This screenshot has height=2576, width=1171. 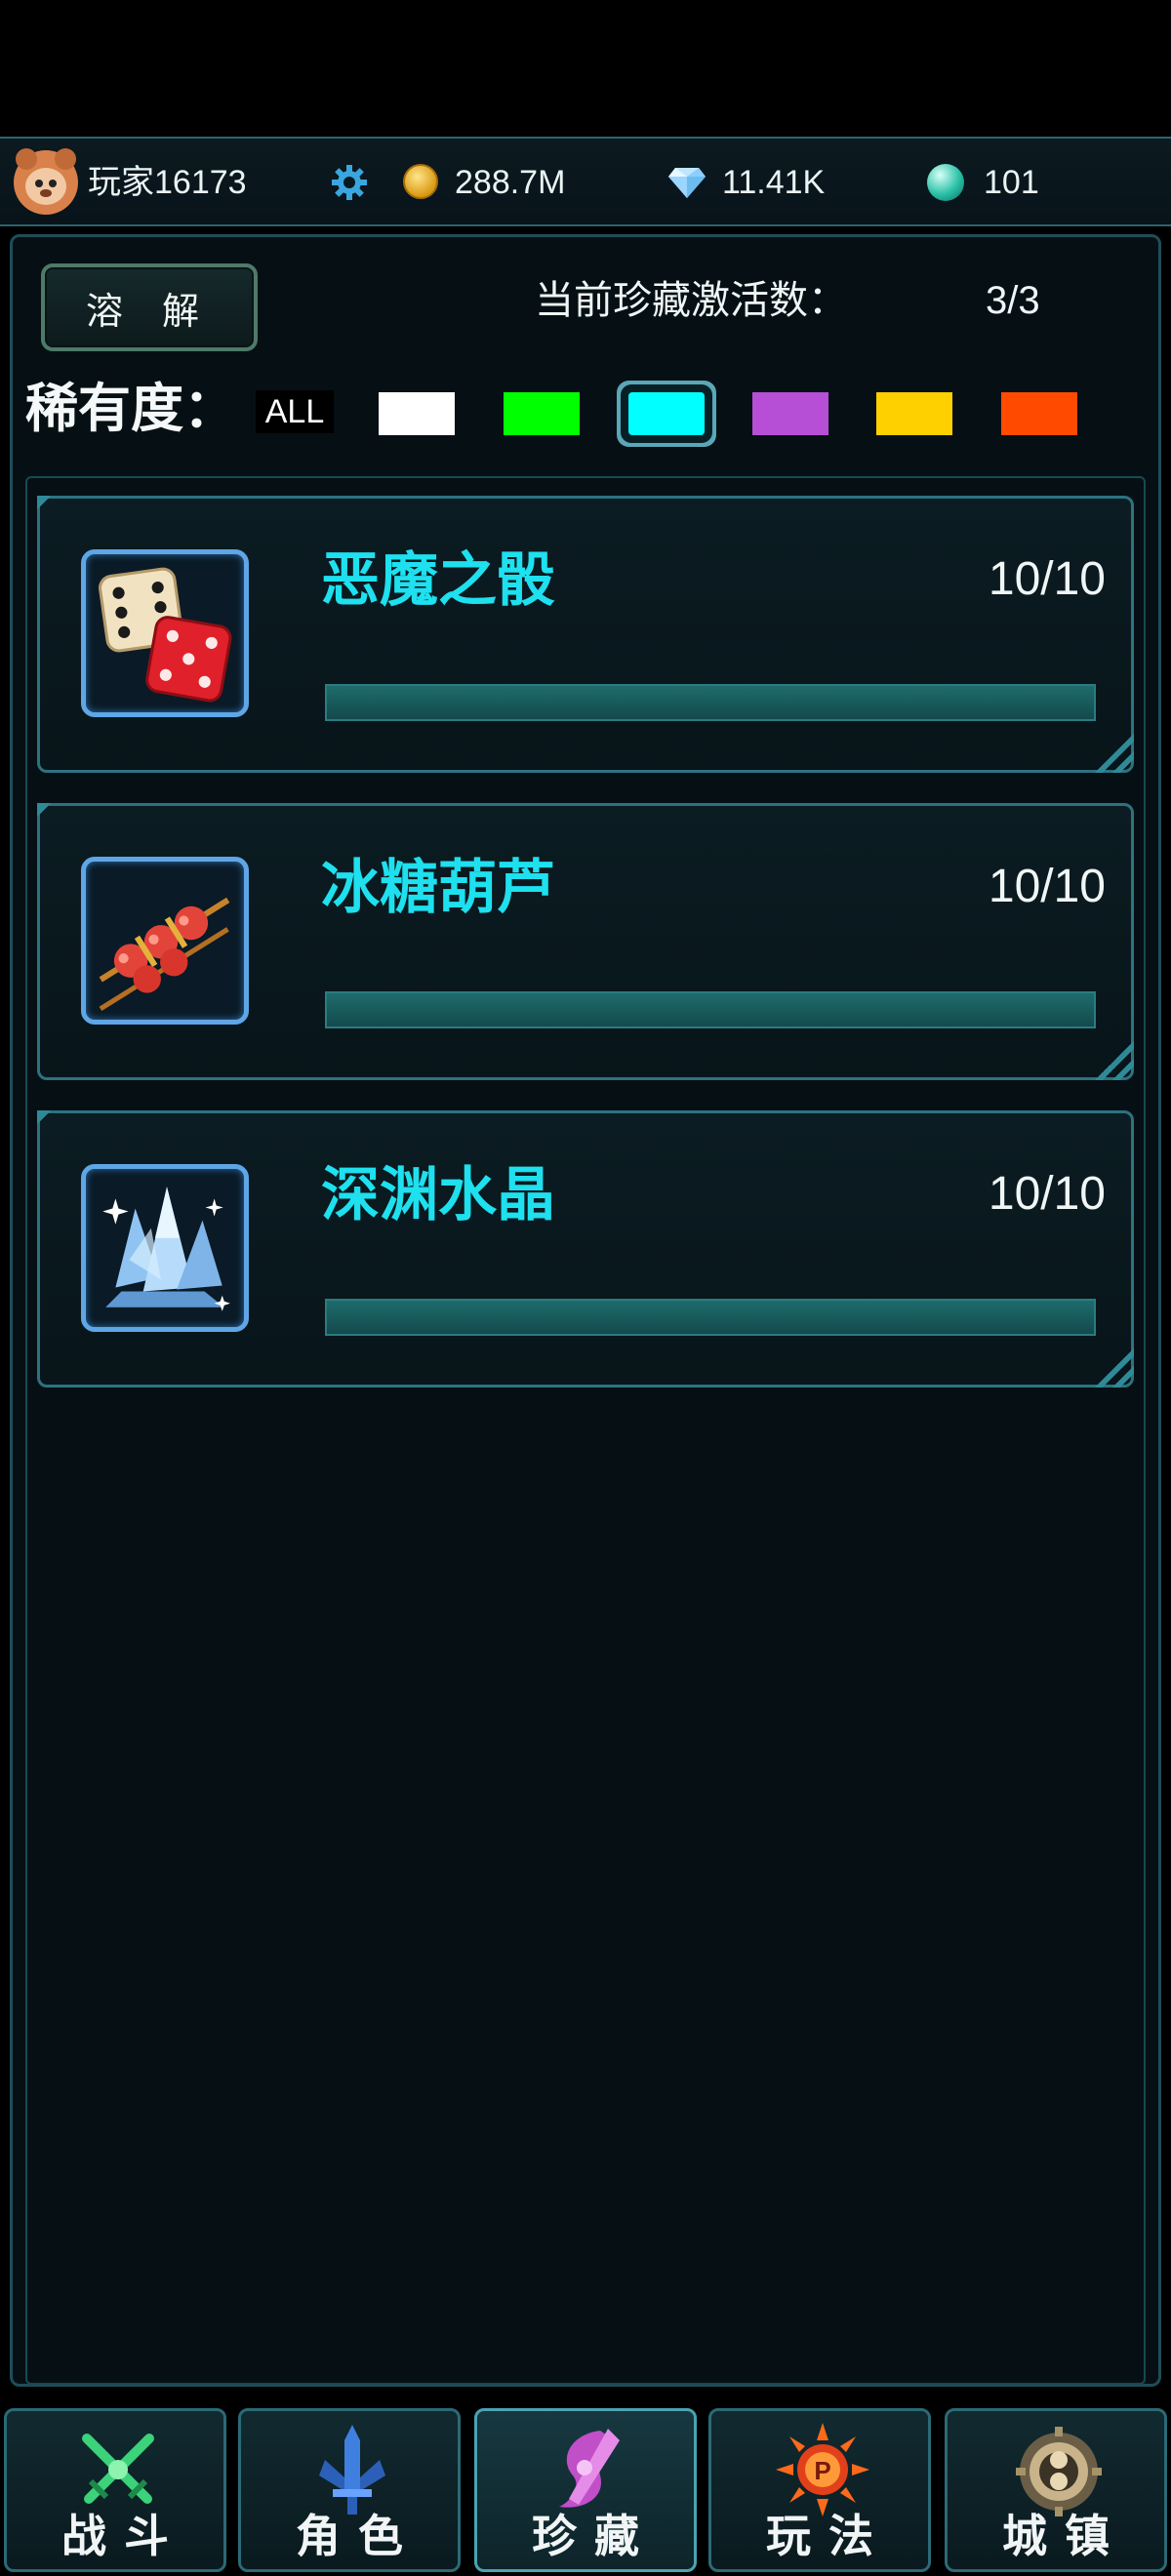 I want to click on crossed-swords-icon, so click(x=118, y=2469).